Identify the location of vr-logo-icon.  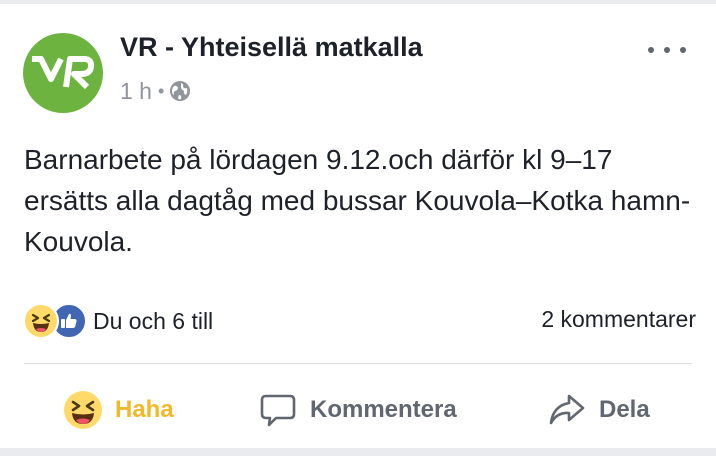
(63, 73).